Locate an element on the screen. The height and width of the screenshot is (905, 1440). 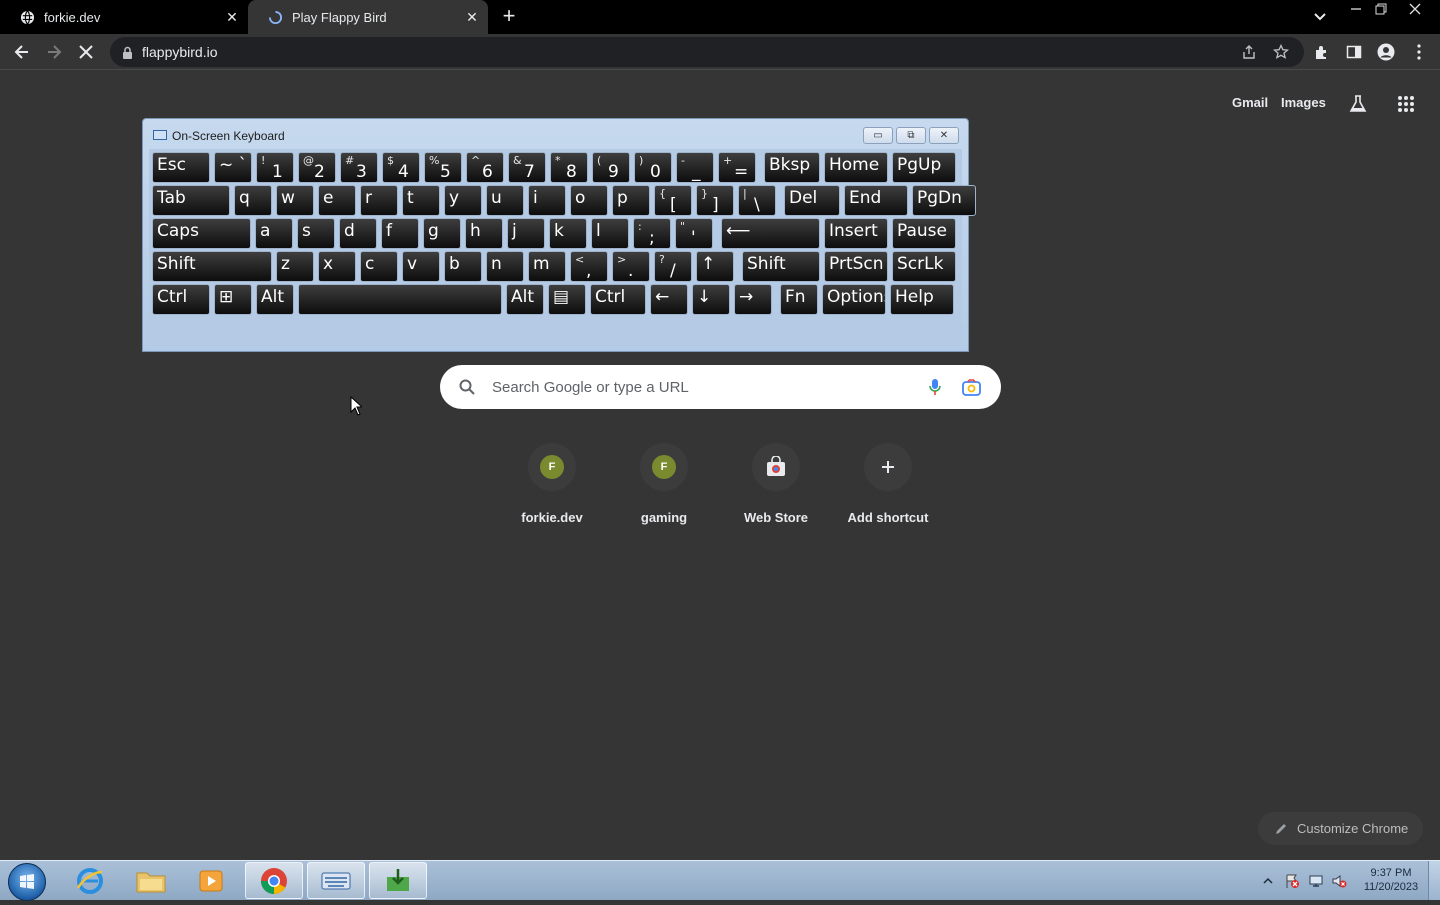
google-lens-camera-icon is located at coordinates (971, 387).